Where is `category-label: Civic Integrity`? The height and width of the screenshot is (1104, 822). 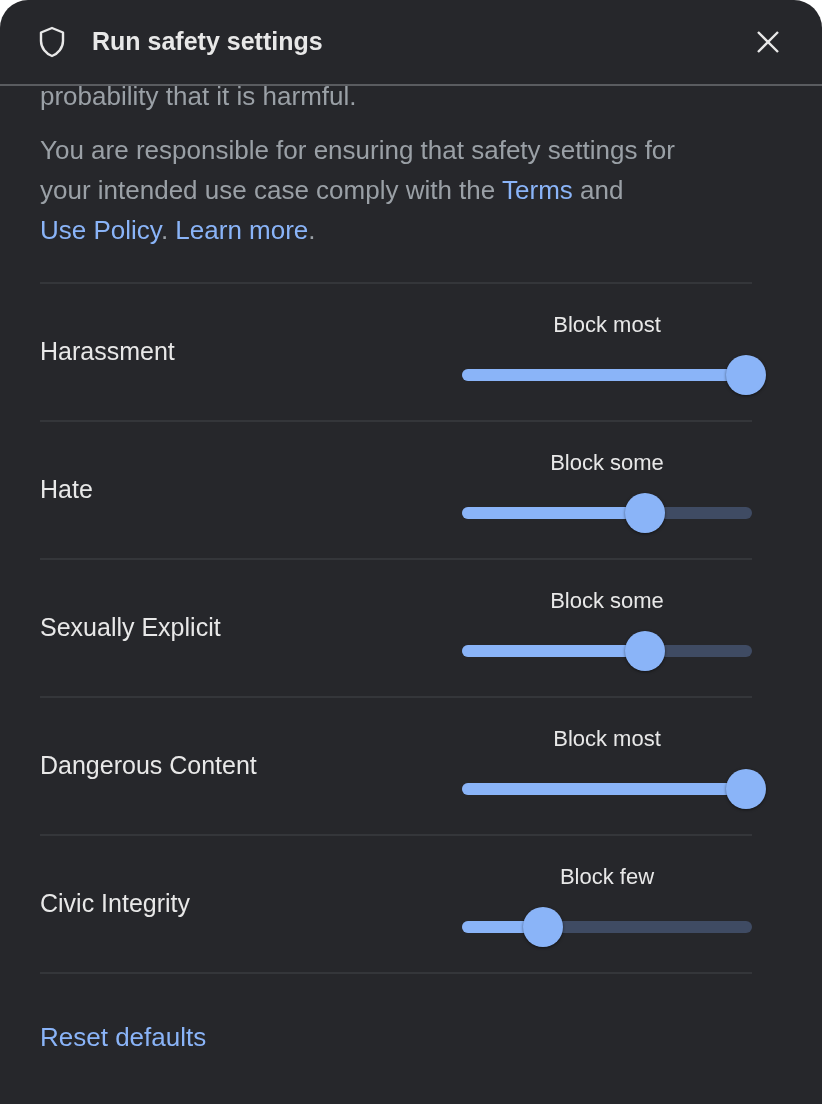
category-label: Civic Integrity is located at coordinates (115, 904).